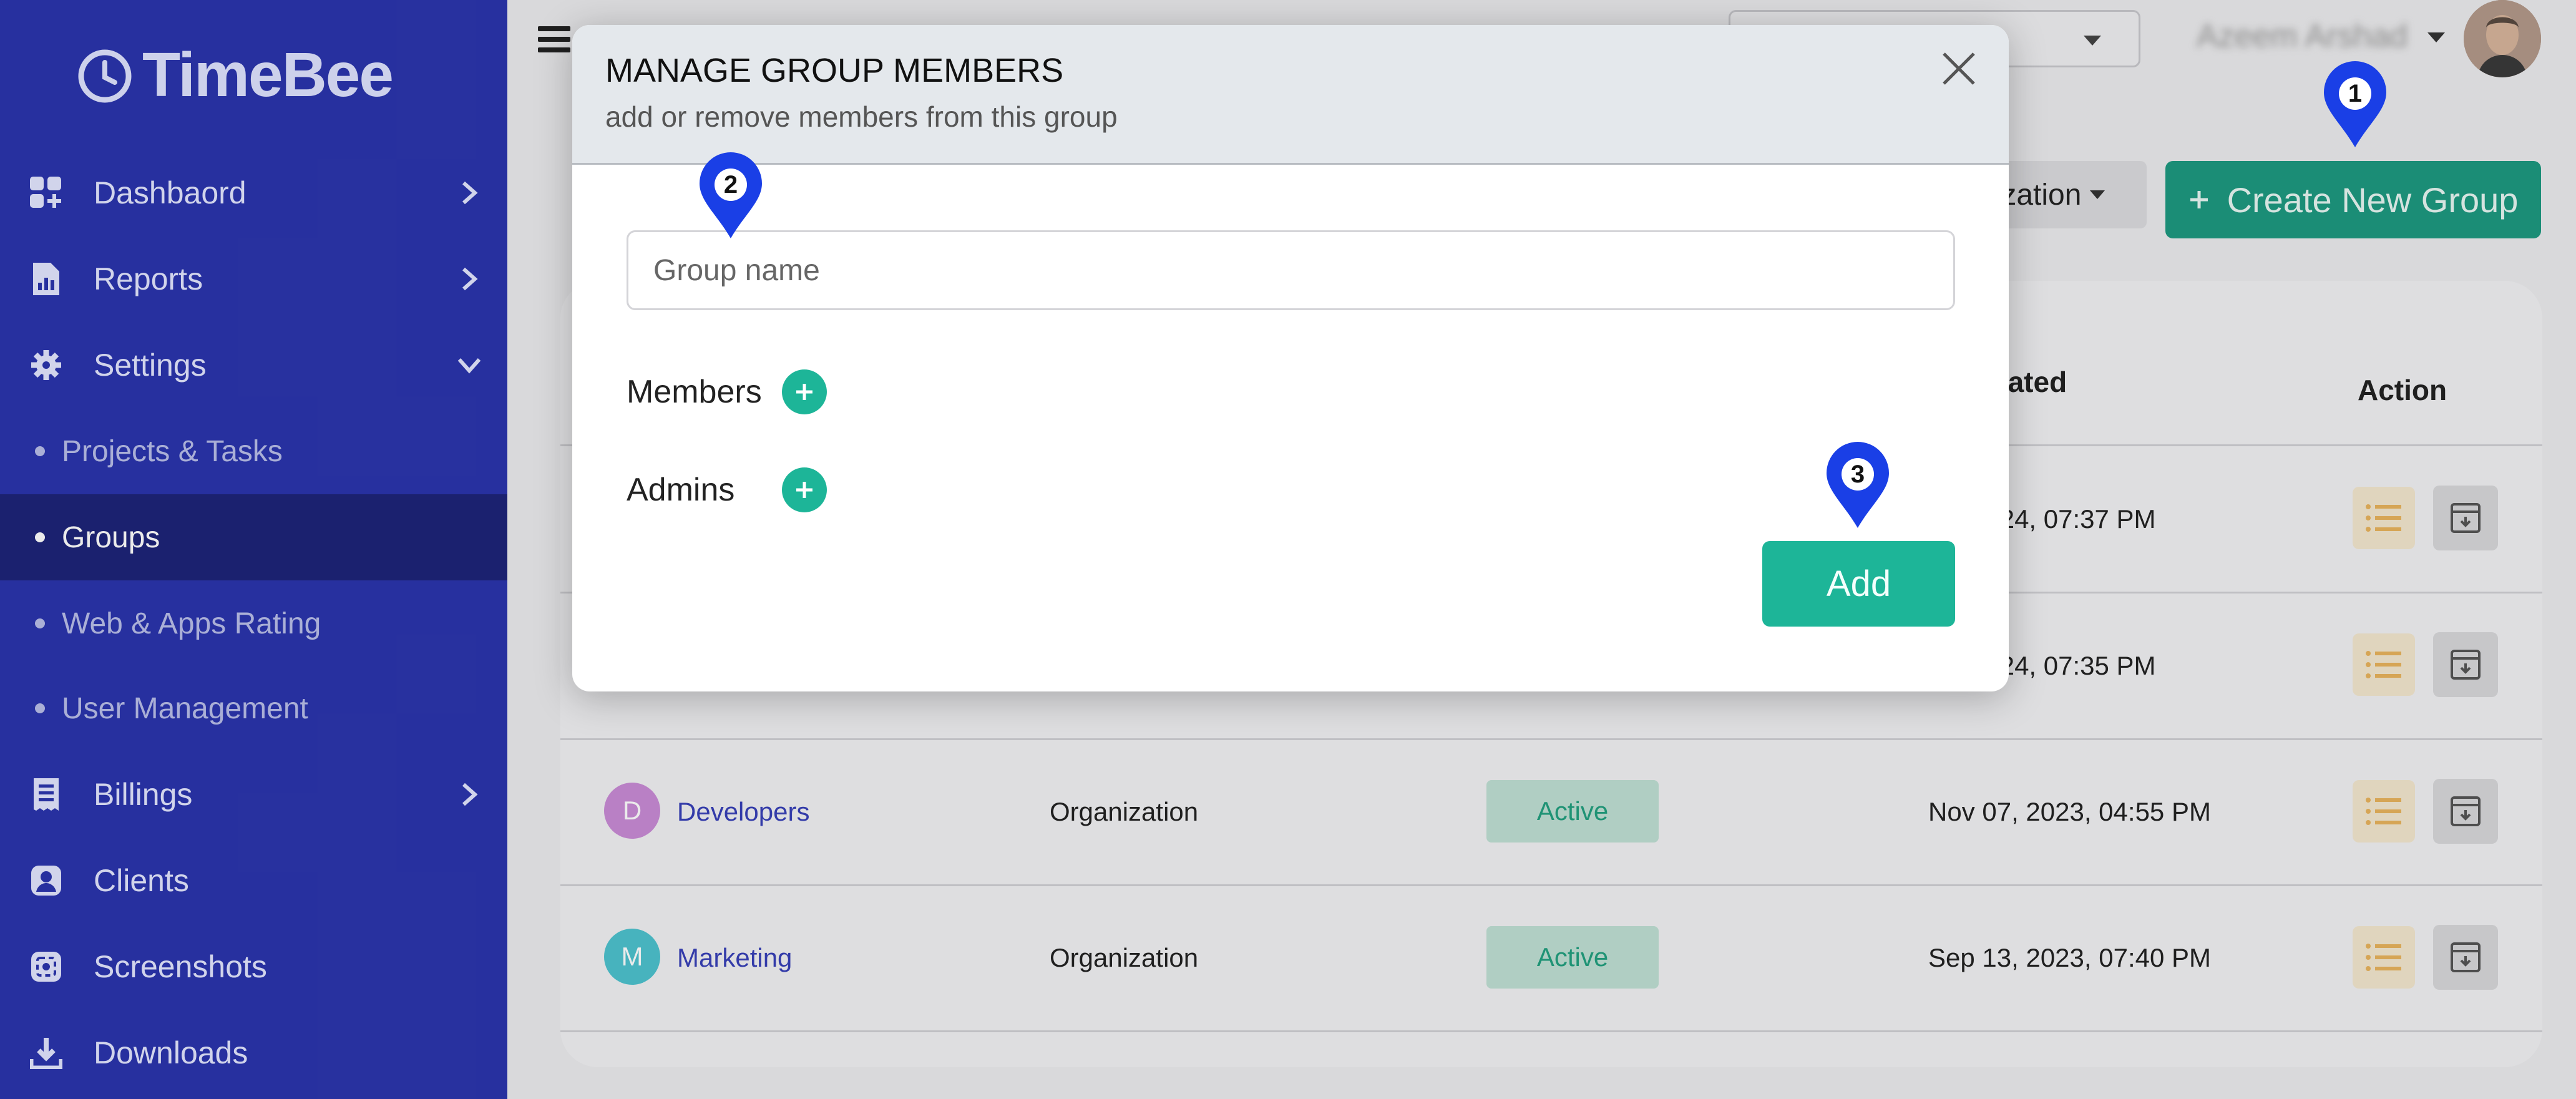  I want to click on admins-label: Admins, so click(681, 490).